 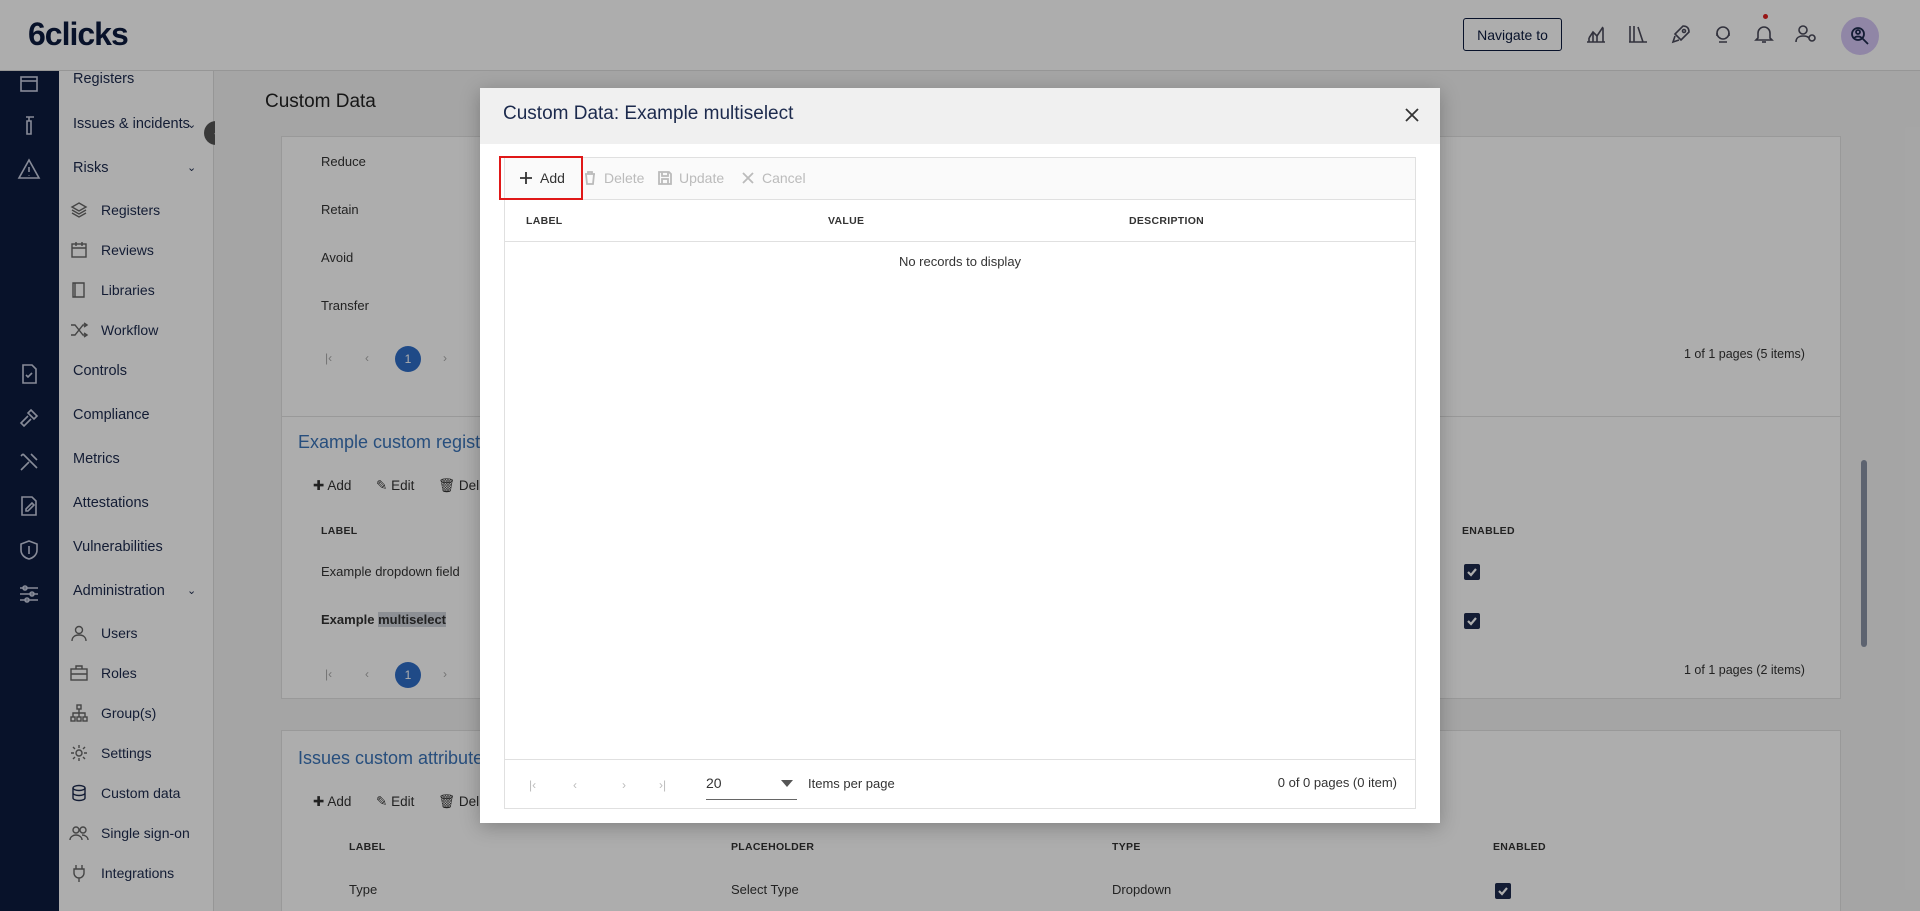 What do you see at coordinates (532, 785) in the screenshot?
I see `first-page-icon: |‹` at bounding box center [532, 785].